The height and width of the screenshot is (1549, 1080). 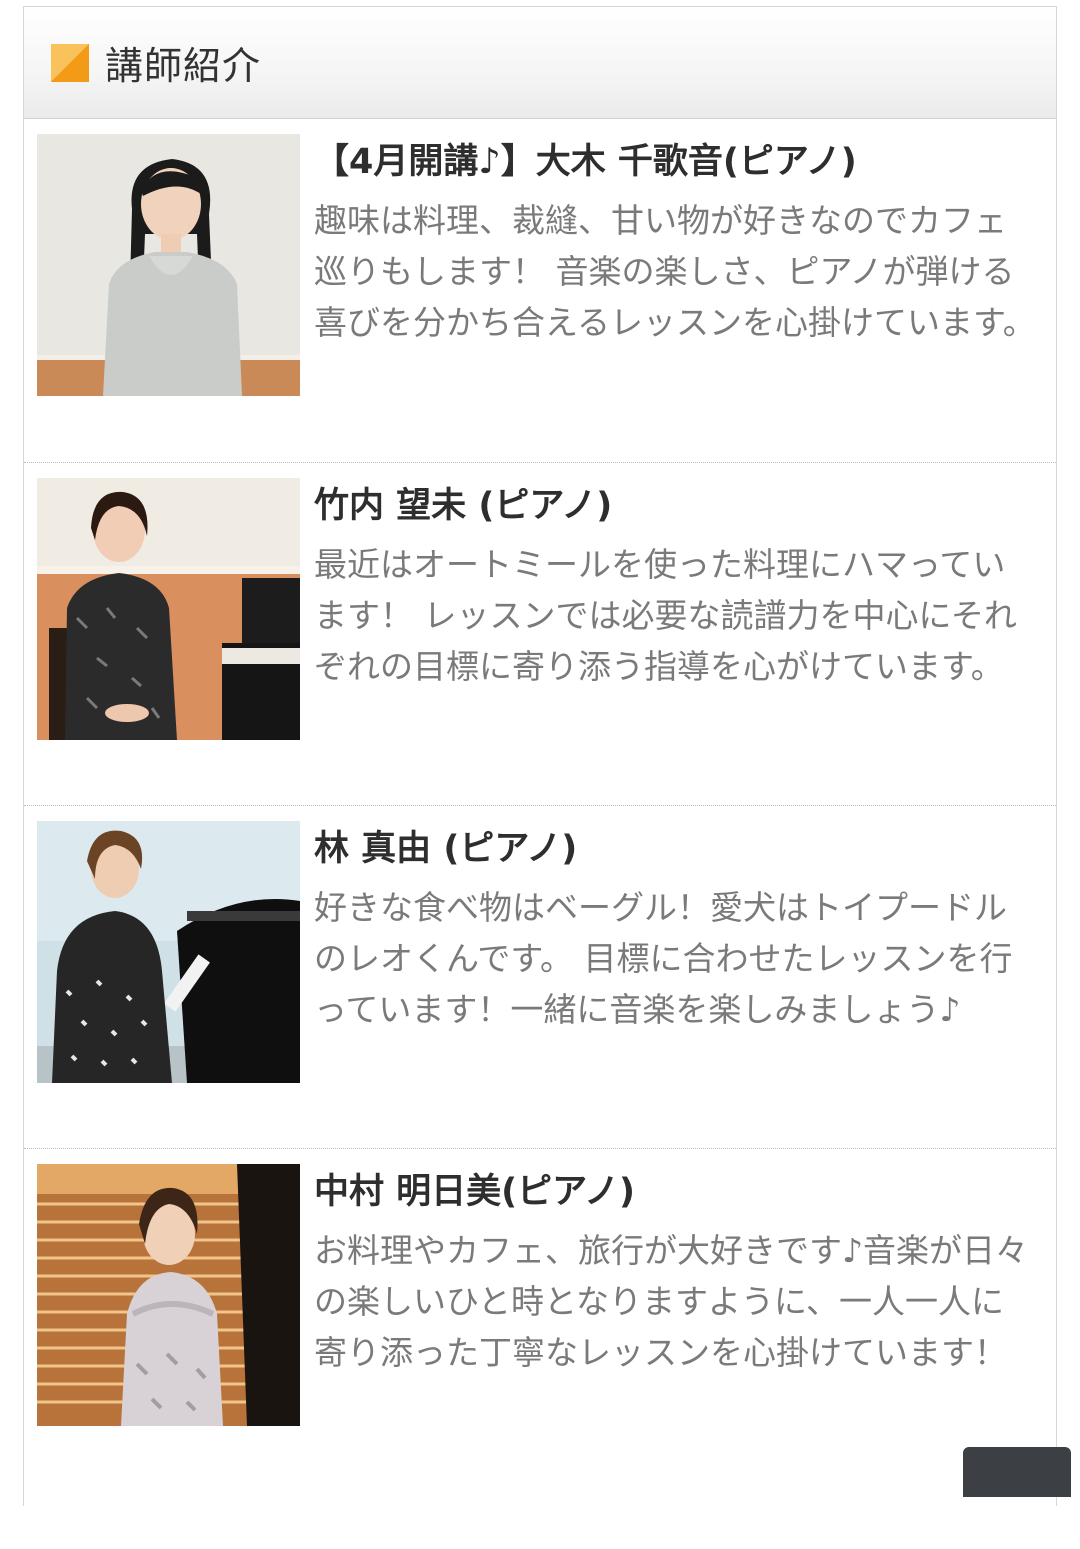 I want to click on orange-square-icon, so click(x=70, y=62).